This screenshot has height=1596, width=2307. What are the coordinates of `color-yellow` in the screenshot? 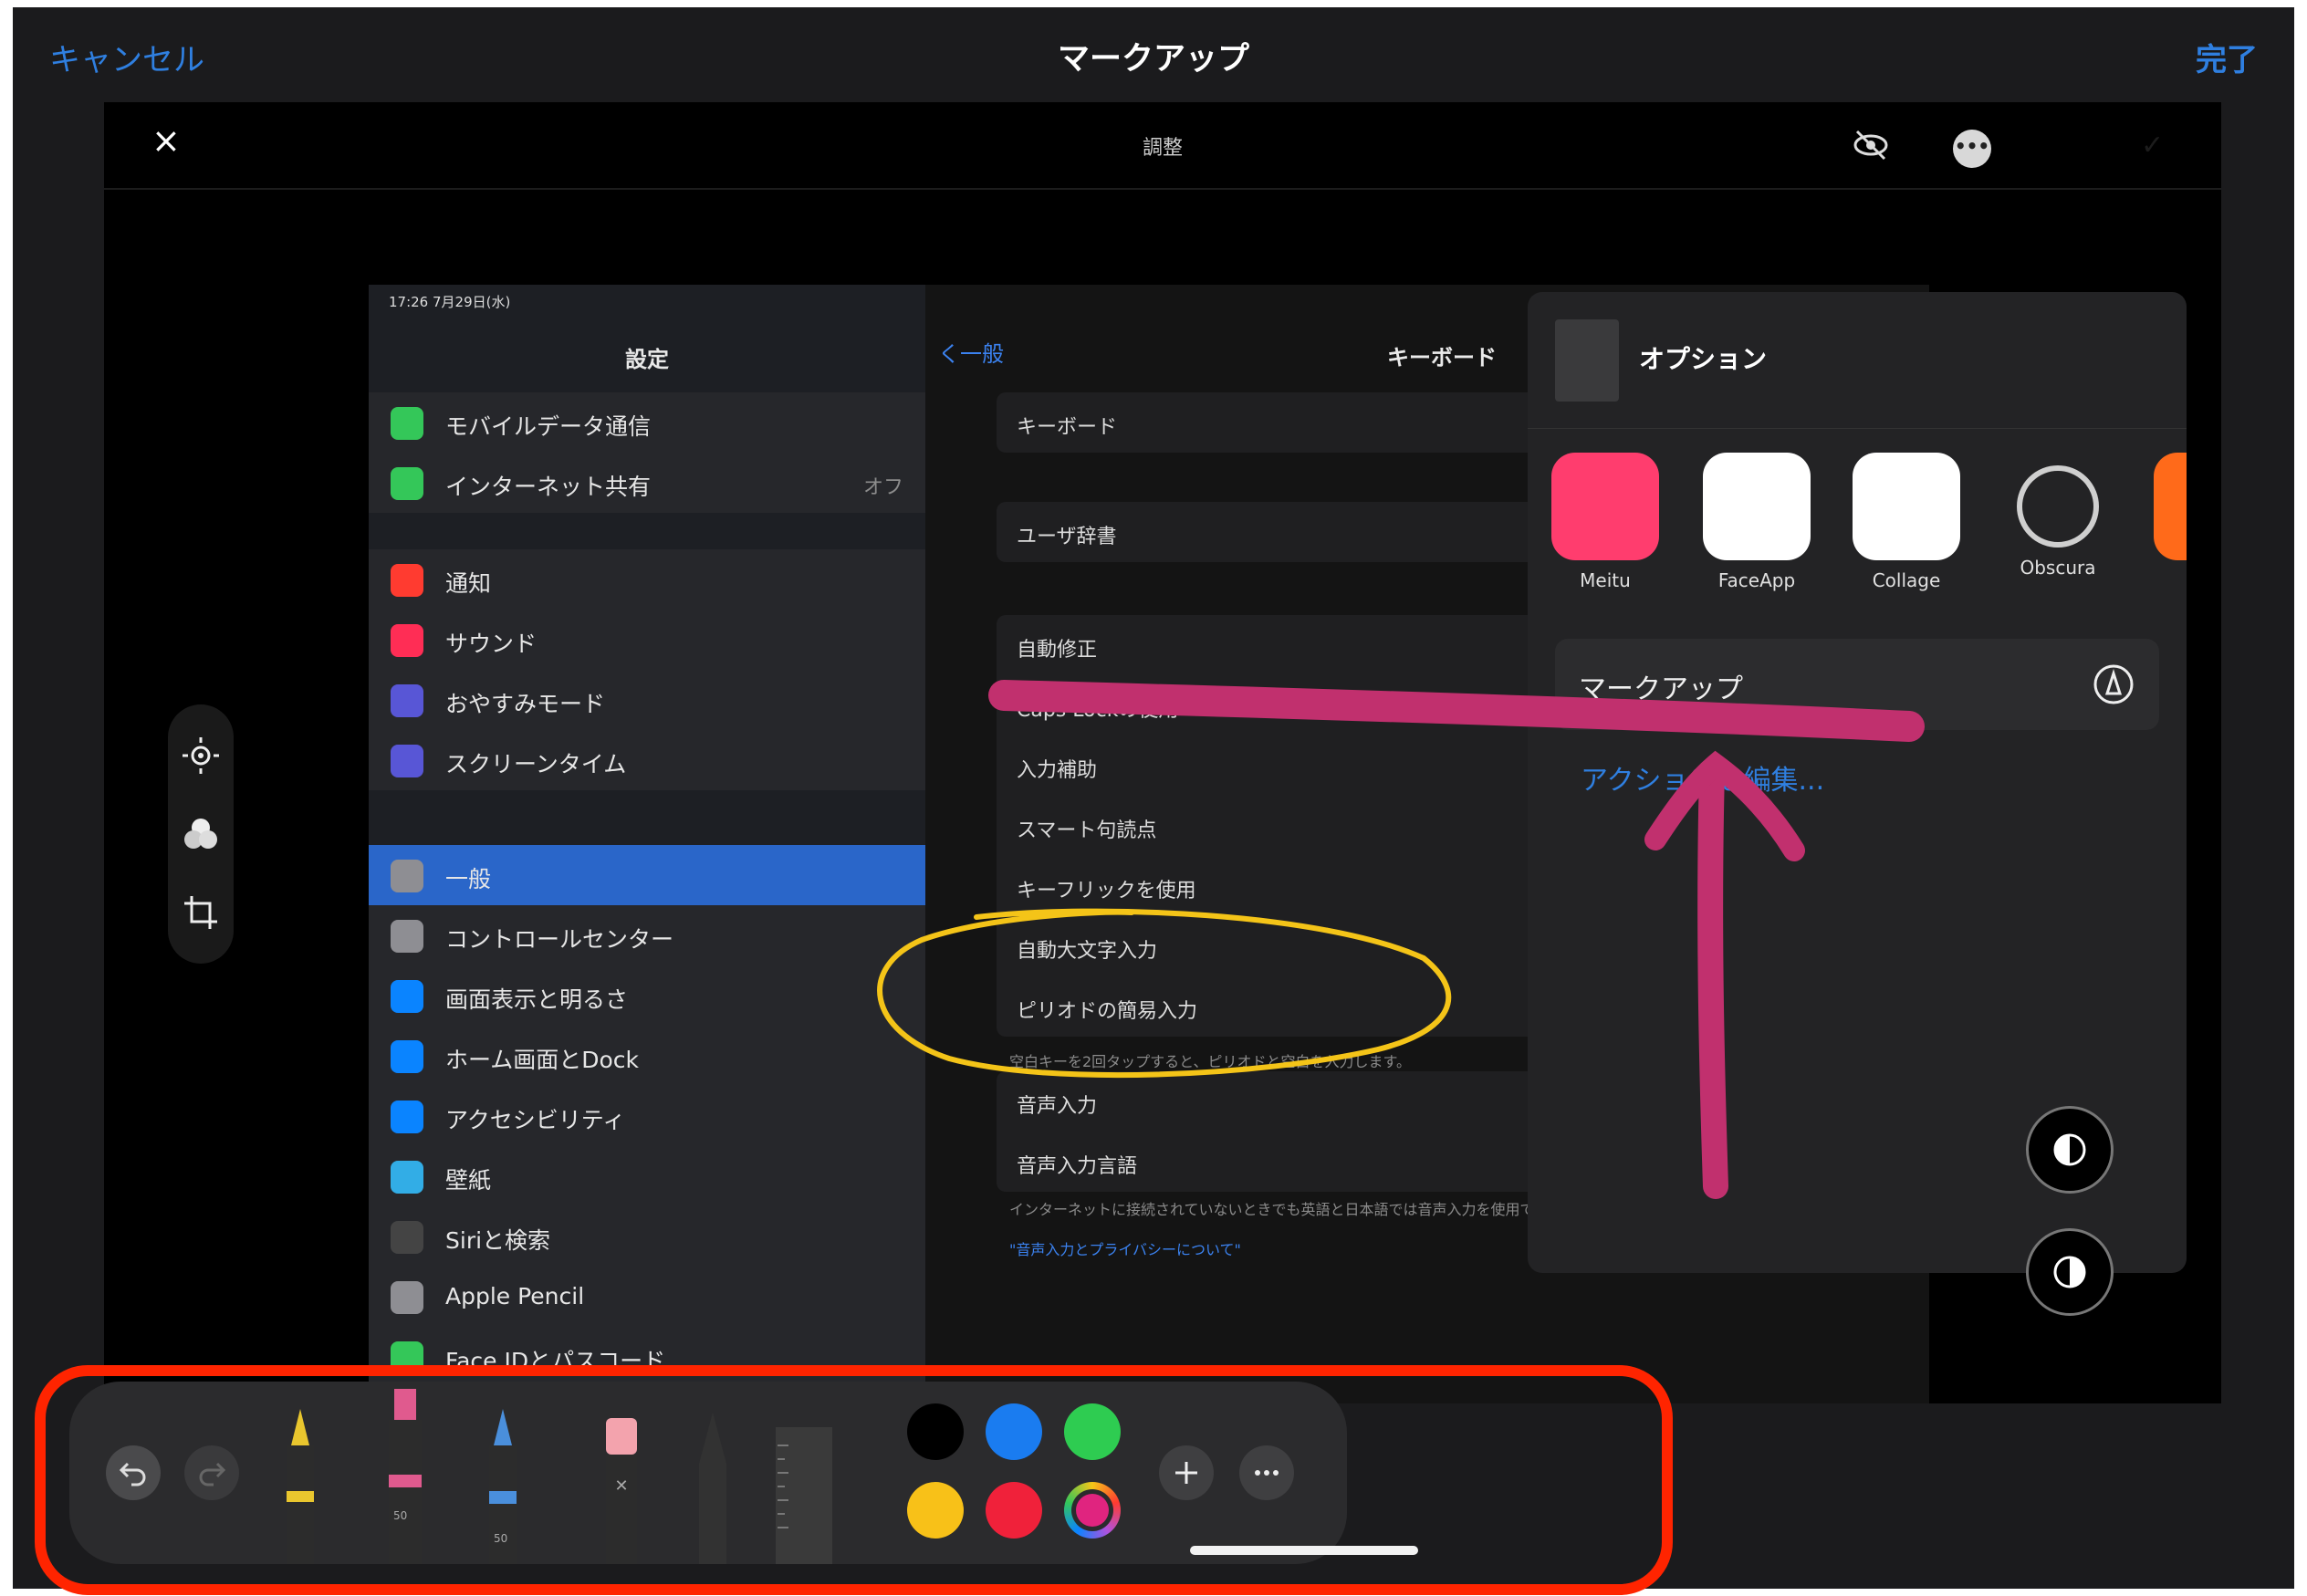 It's located at (935, 1511).